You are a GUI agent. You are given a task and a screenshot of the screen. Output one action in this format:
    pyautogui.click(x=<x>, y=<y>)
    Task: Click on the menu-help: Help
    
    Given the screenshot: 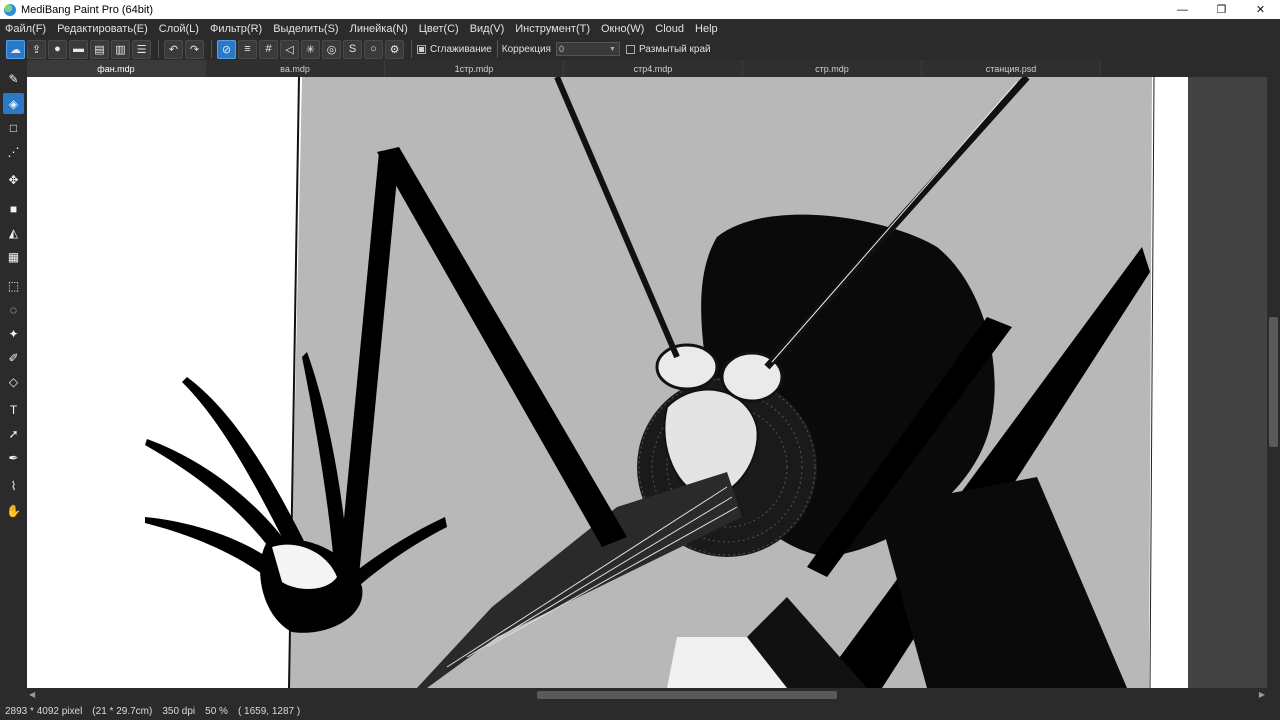 What is the action you would take?
    pyautogui.click(x=706, y=29)
    